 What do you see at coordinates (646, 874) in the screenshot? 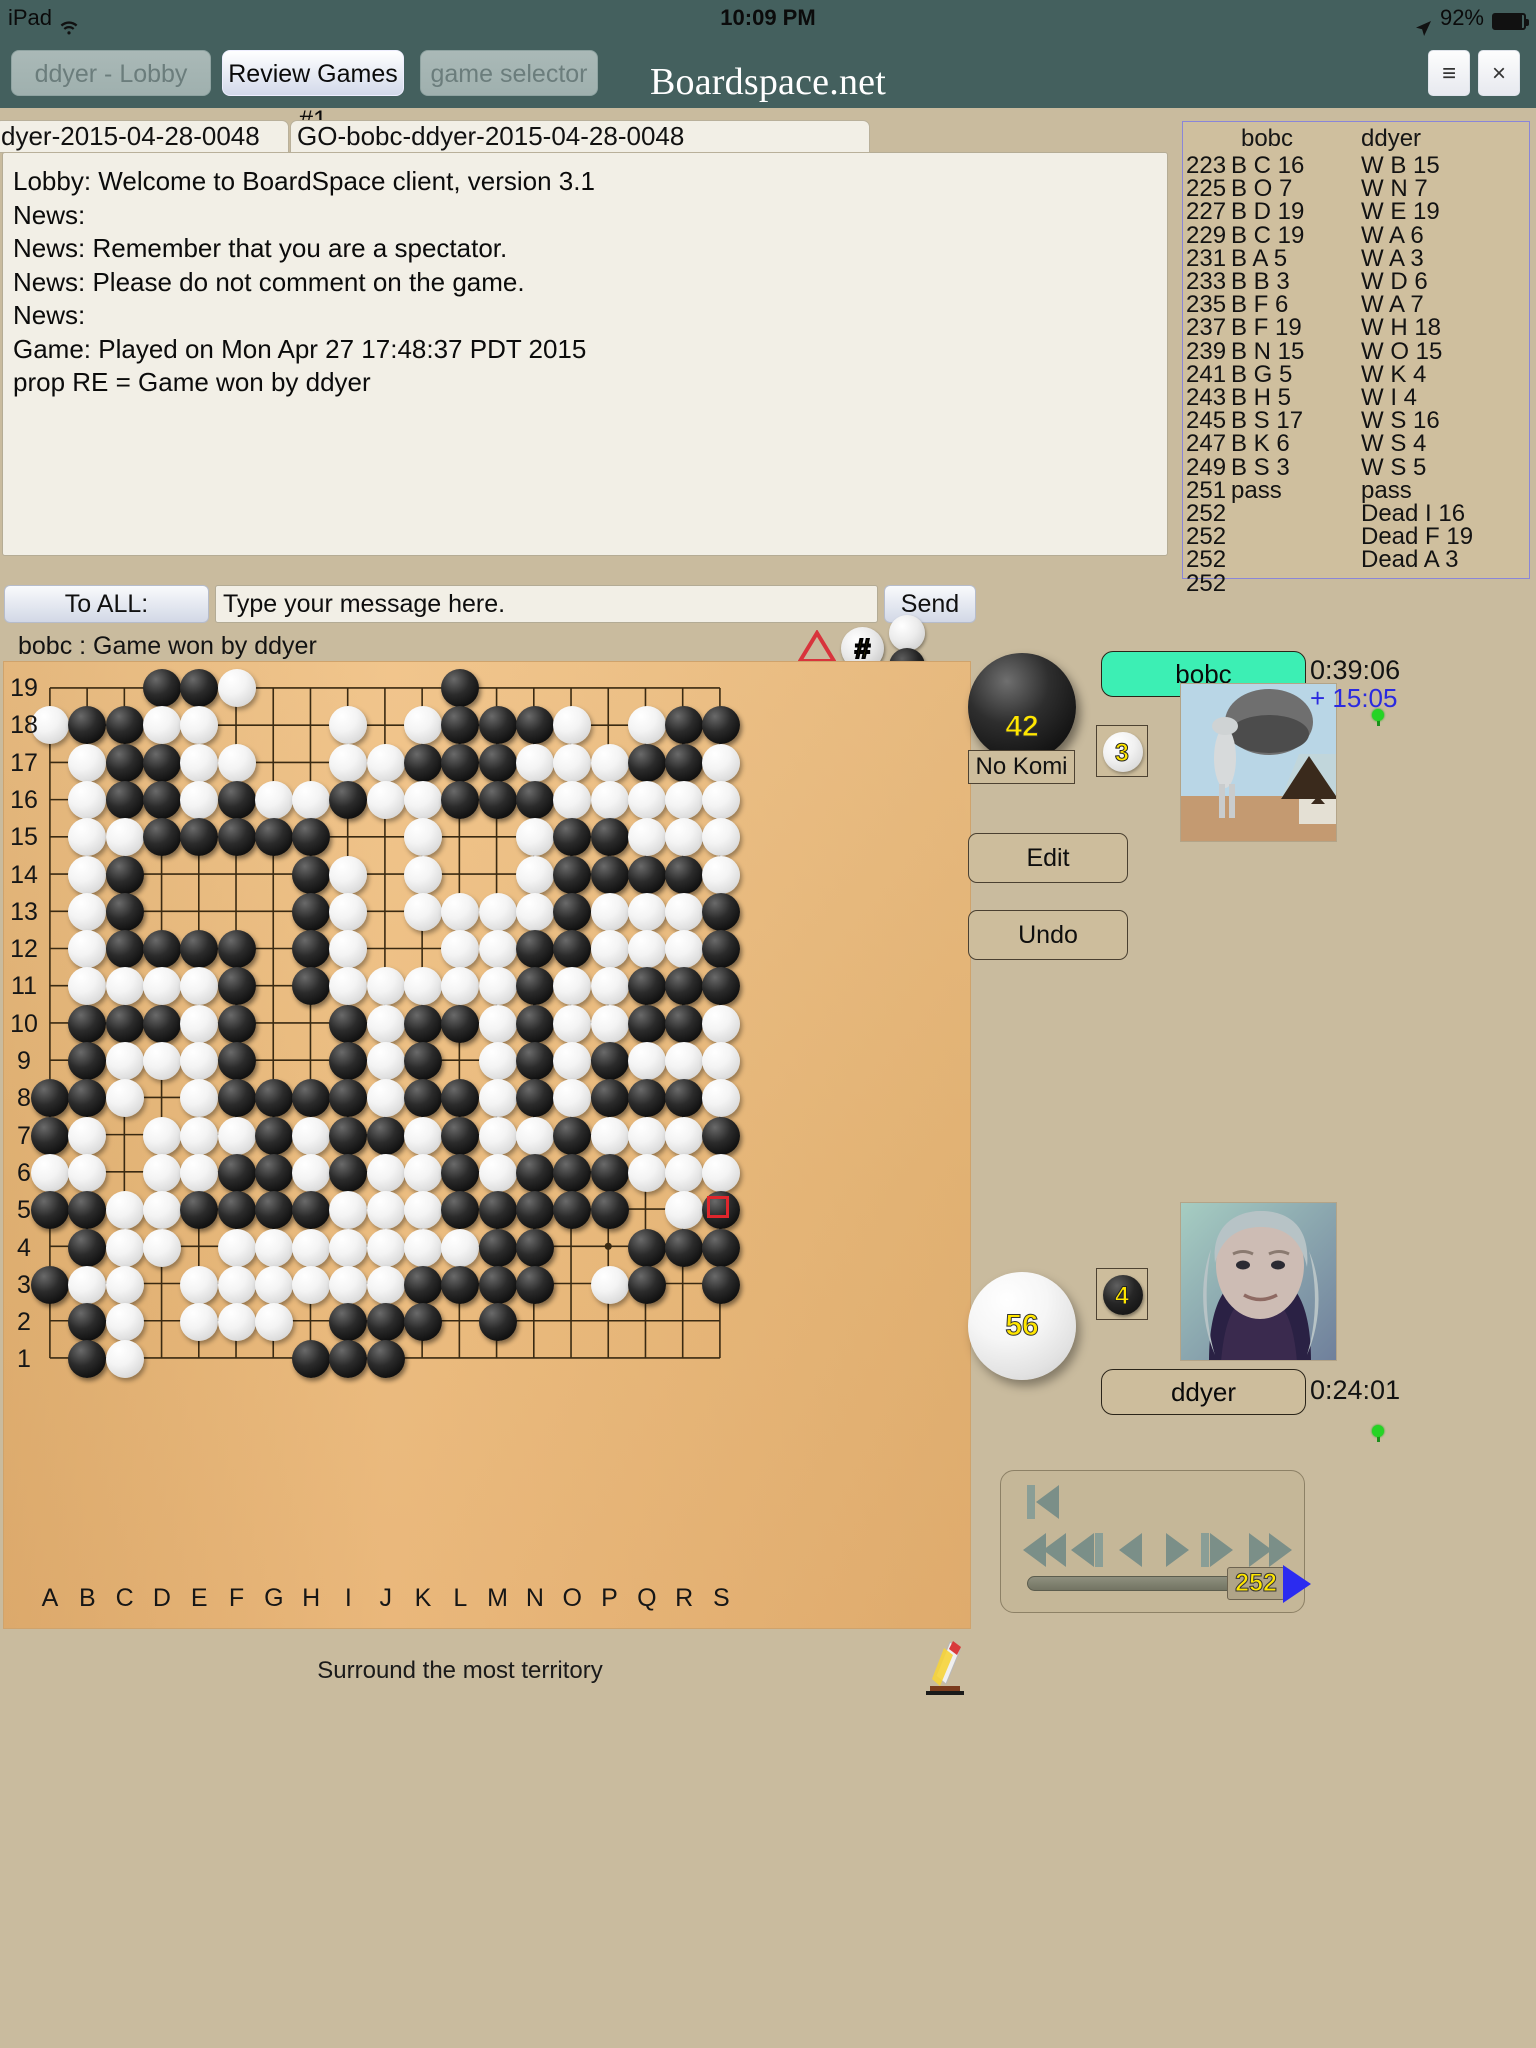
I see `black-stone-Q14` at bounding box center [646, 874].